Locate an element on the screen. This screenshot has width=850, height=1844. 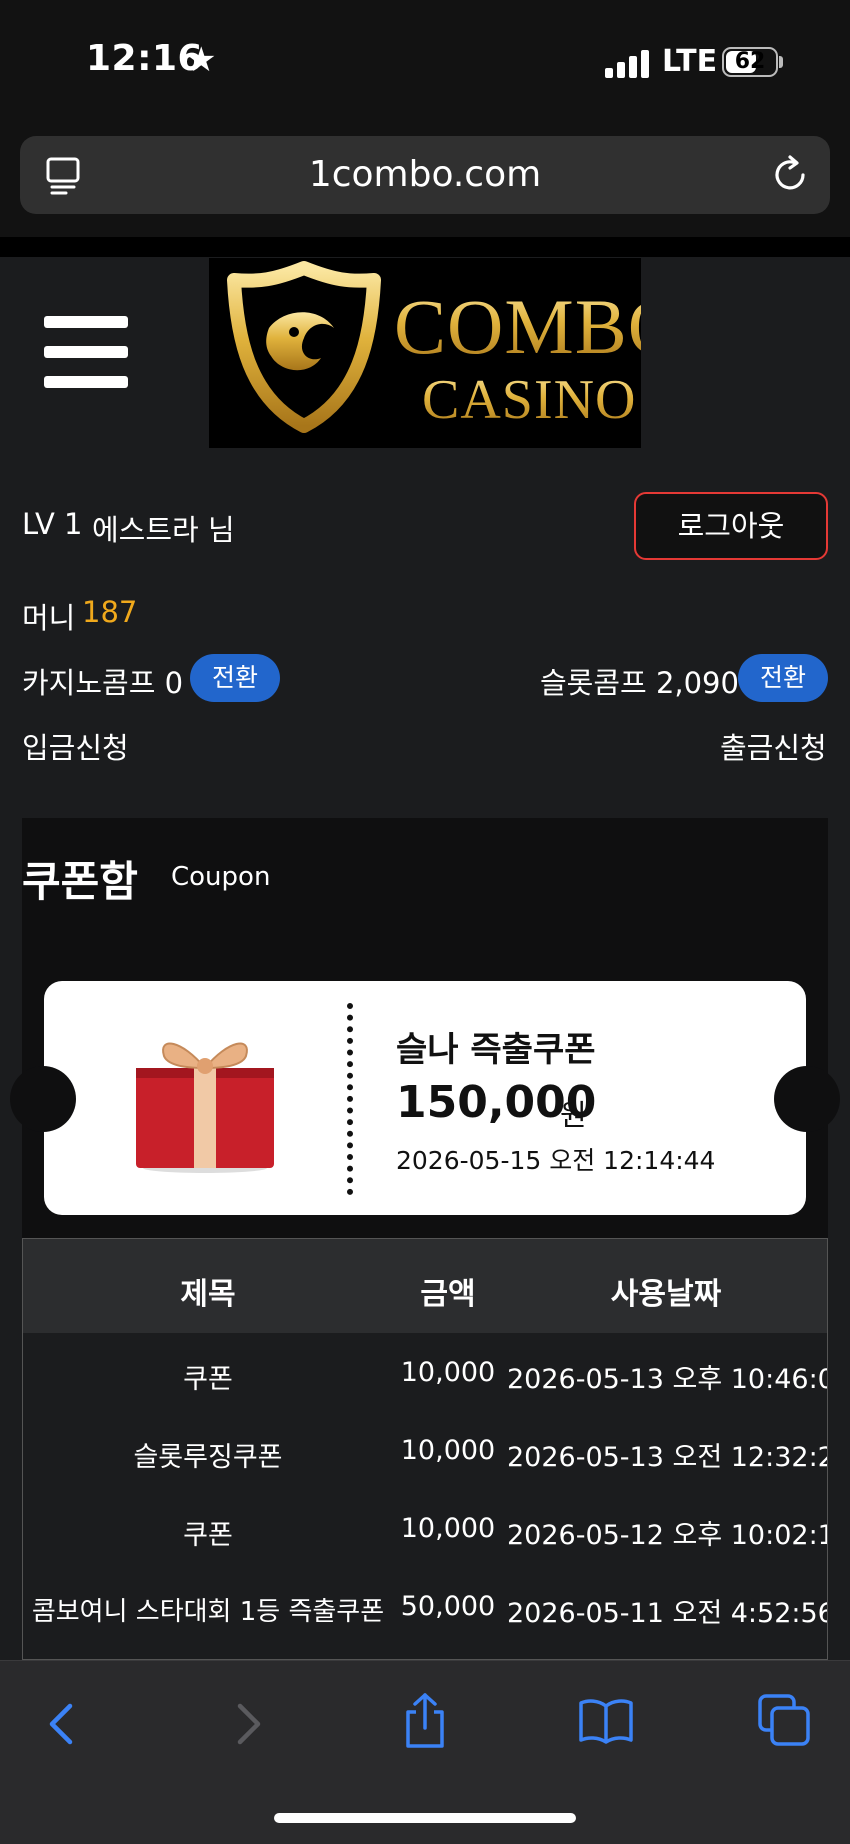
header-title: 제목 is located at coordinates (208, 1294).